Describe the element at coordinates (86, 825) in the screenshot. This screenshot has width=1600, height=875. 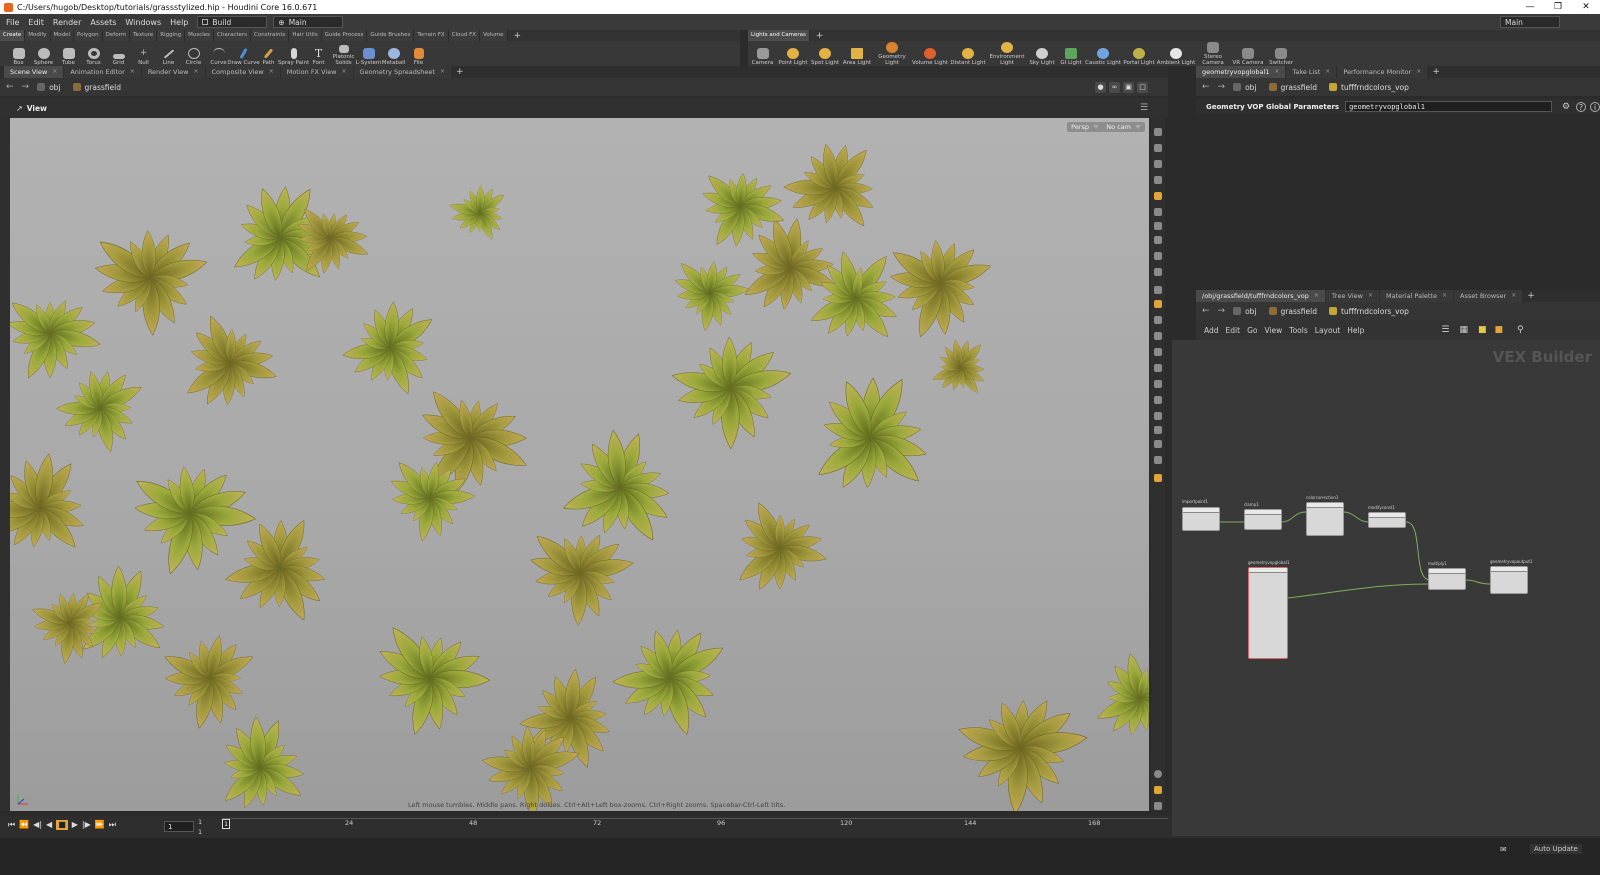
I see `step-forward-icon: |▶` at that location.